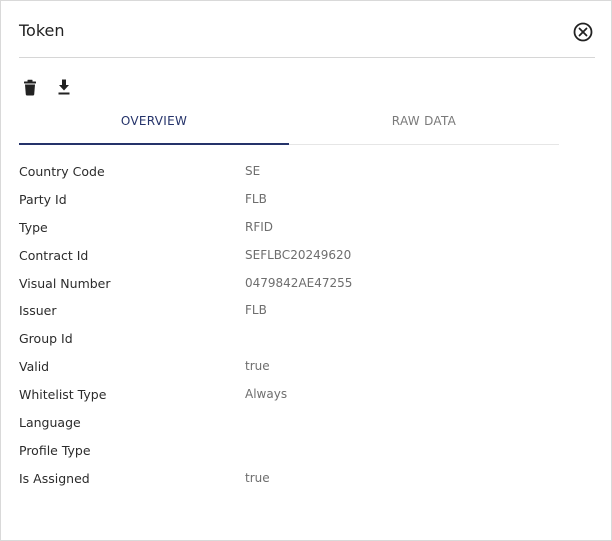  Describe the element at coordinates (46, 339) in the screenshot. I see `property-key: Group Id` at that location.